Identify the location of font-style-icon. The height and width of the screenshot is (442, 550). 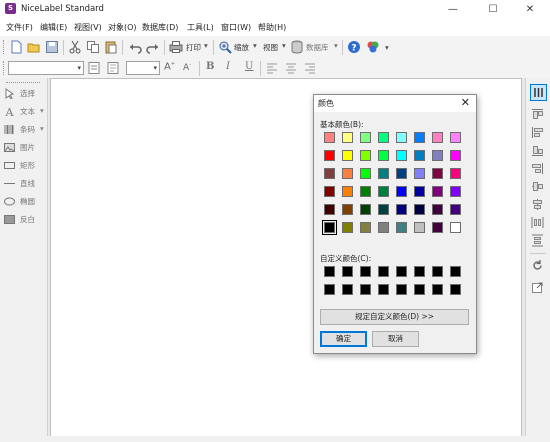
(113, 68).